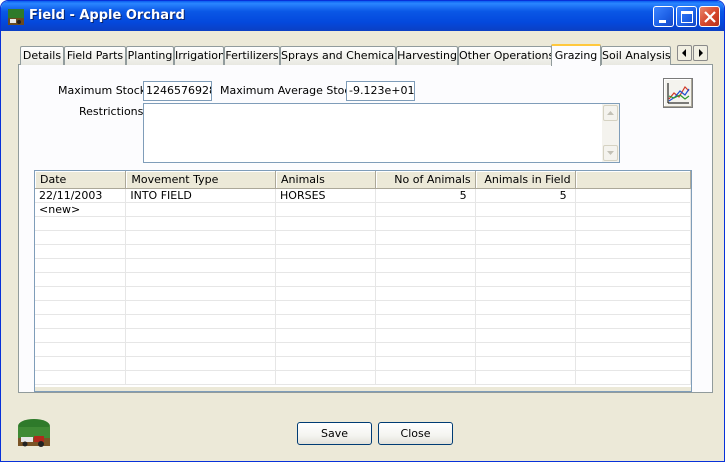  I want to click on tab-irrigation: Irrigation, so click(199, 55).